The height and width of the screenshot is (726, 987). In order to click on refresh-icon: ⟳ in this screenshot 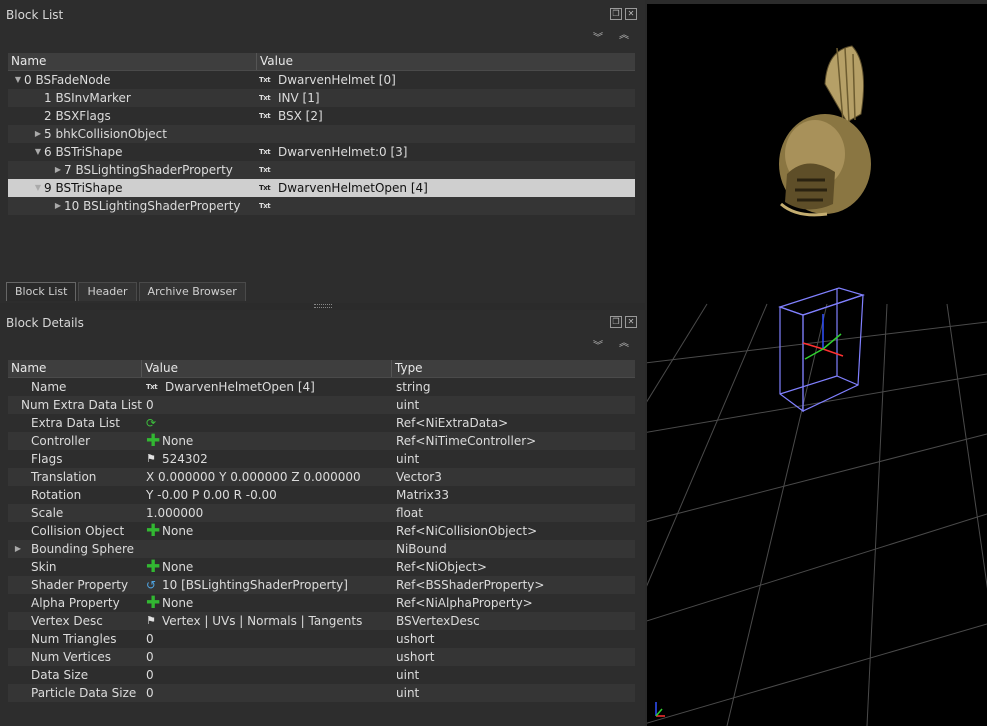, I will do `click(153, 423)`.